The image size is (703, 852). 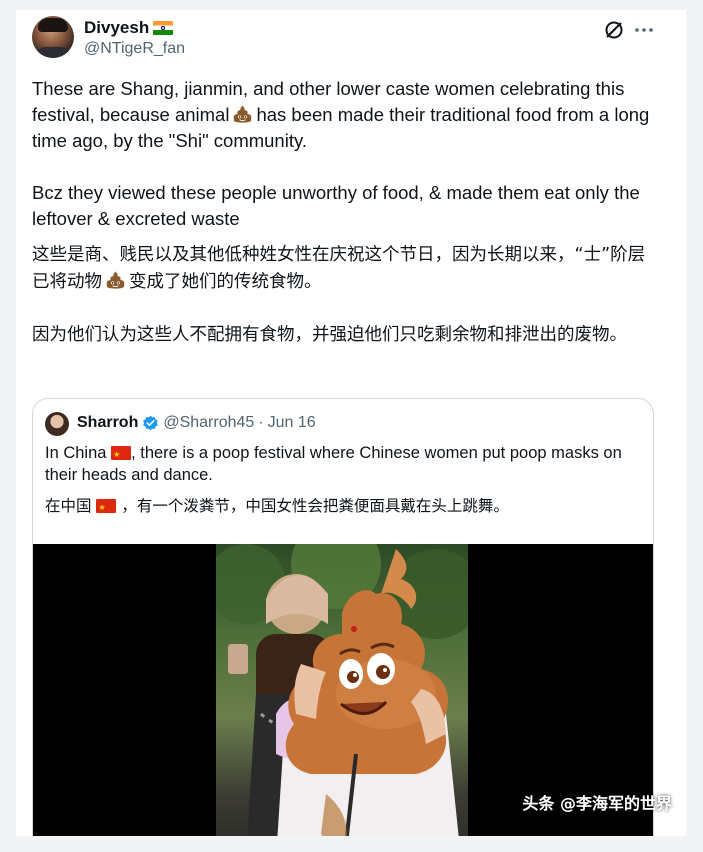 I want to click on tweet-text-zh-2: 因为他们认为这些人不配拥有食物，并强迫他们只吃剩余物和排泄出的废物。, so click(x=329, y=335).